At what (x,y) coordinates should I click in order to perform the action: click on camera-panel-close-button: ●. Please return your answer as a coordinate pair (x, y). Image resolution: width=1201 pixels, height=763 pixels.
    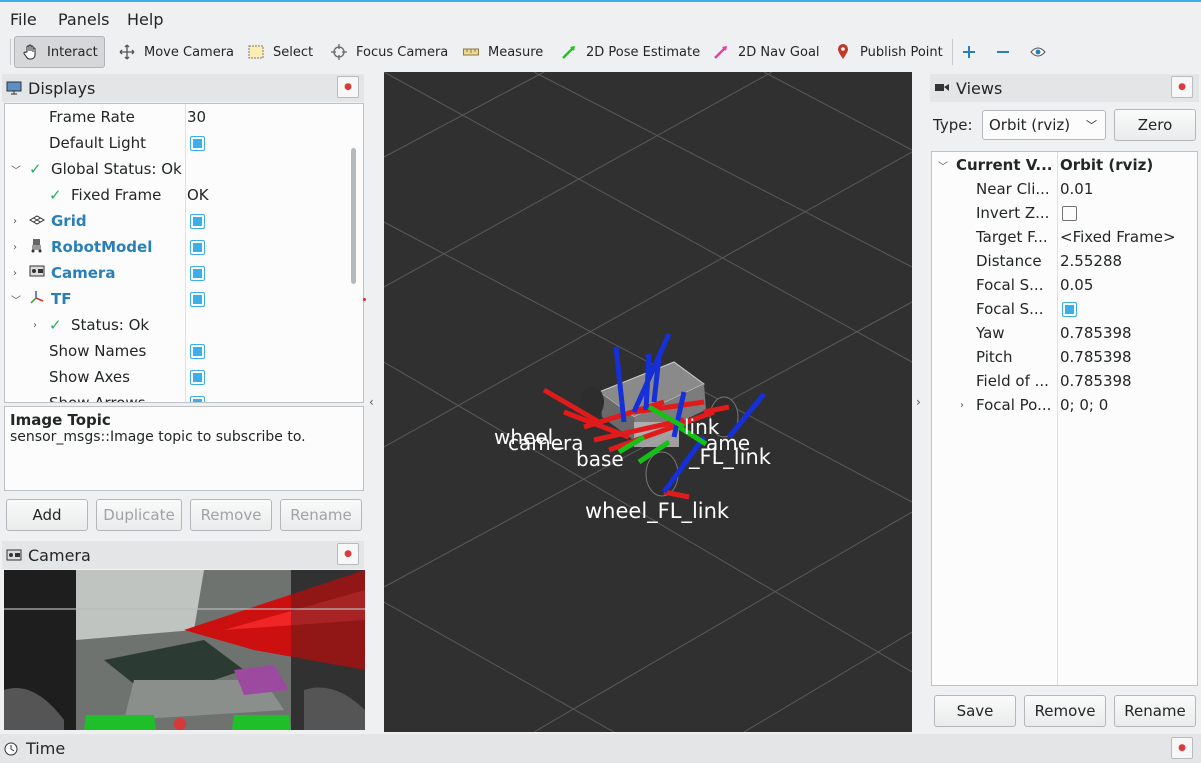
    Looking at the image, I should click on (348, 554).